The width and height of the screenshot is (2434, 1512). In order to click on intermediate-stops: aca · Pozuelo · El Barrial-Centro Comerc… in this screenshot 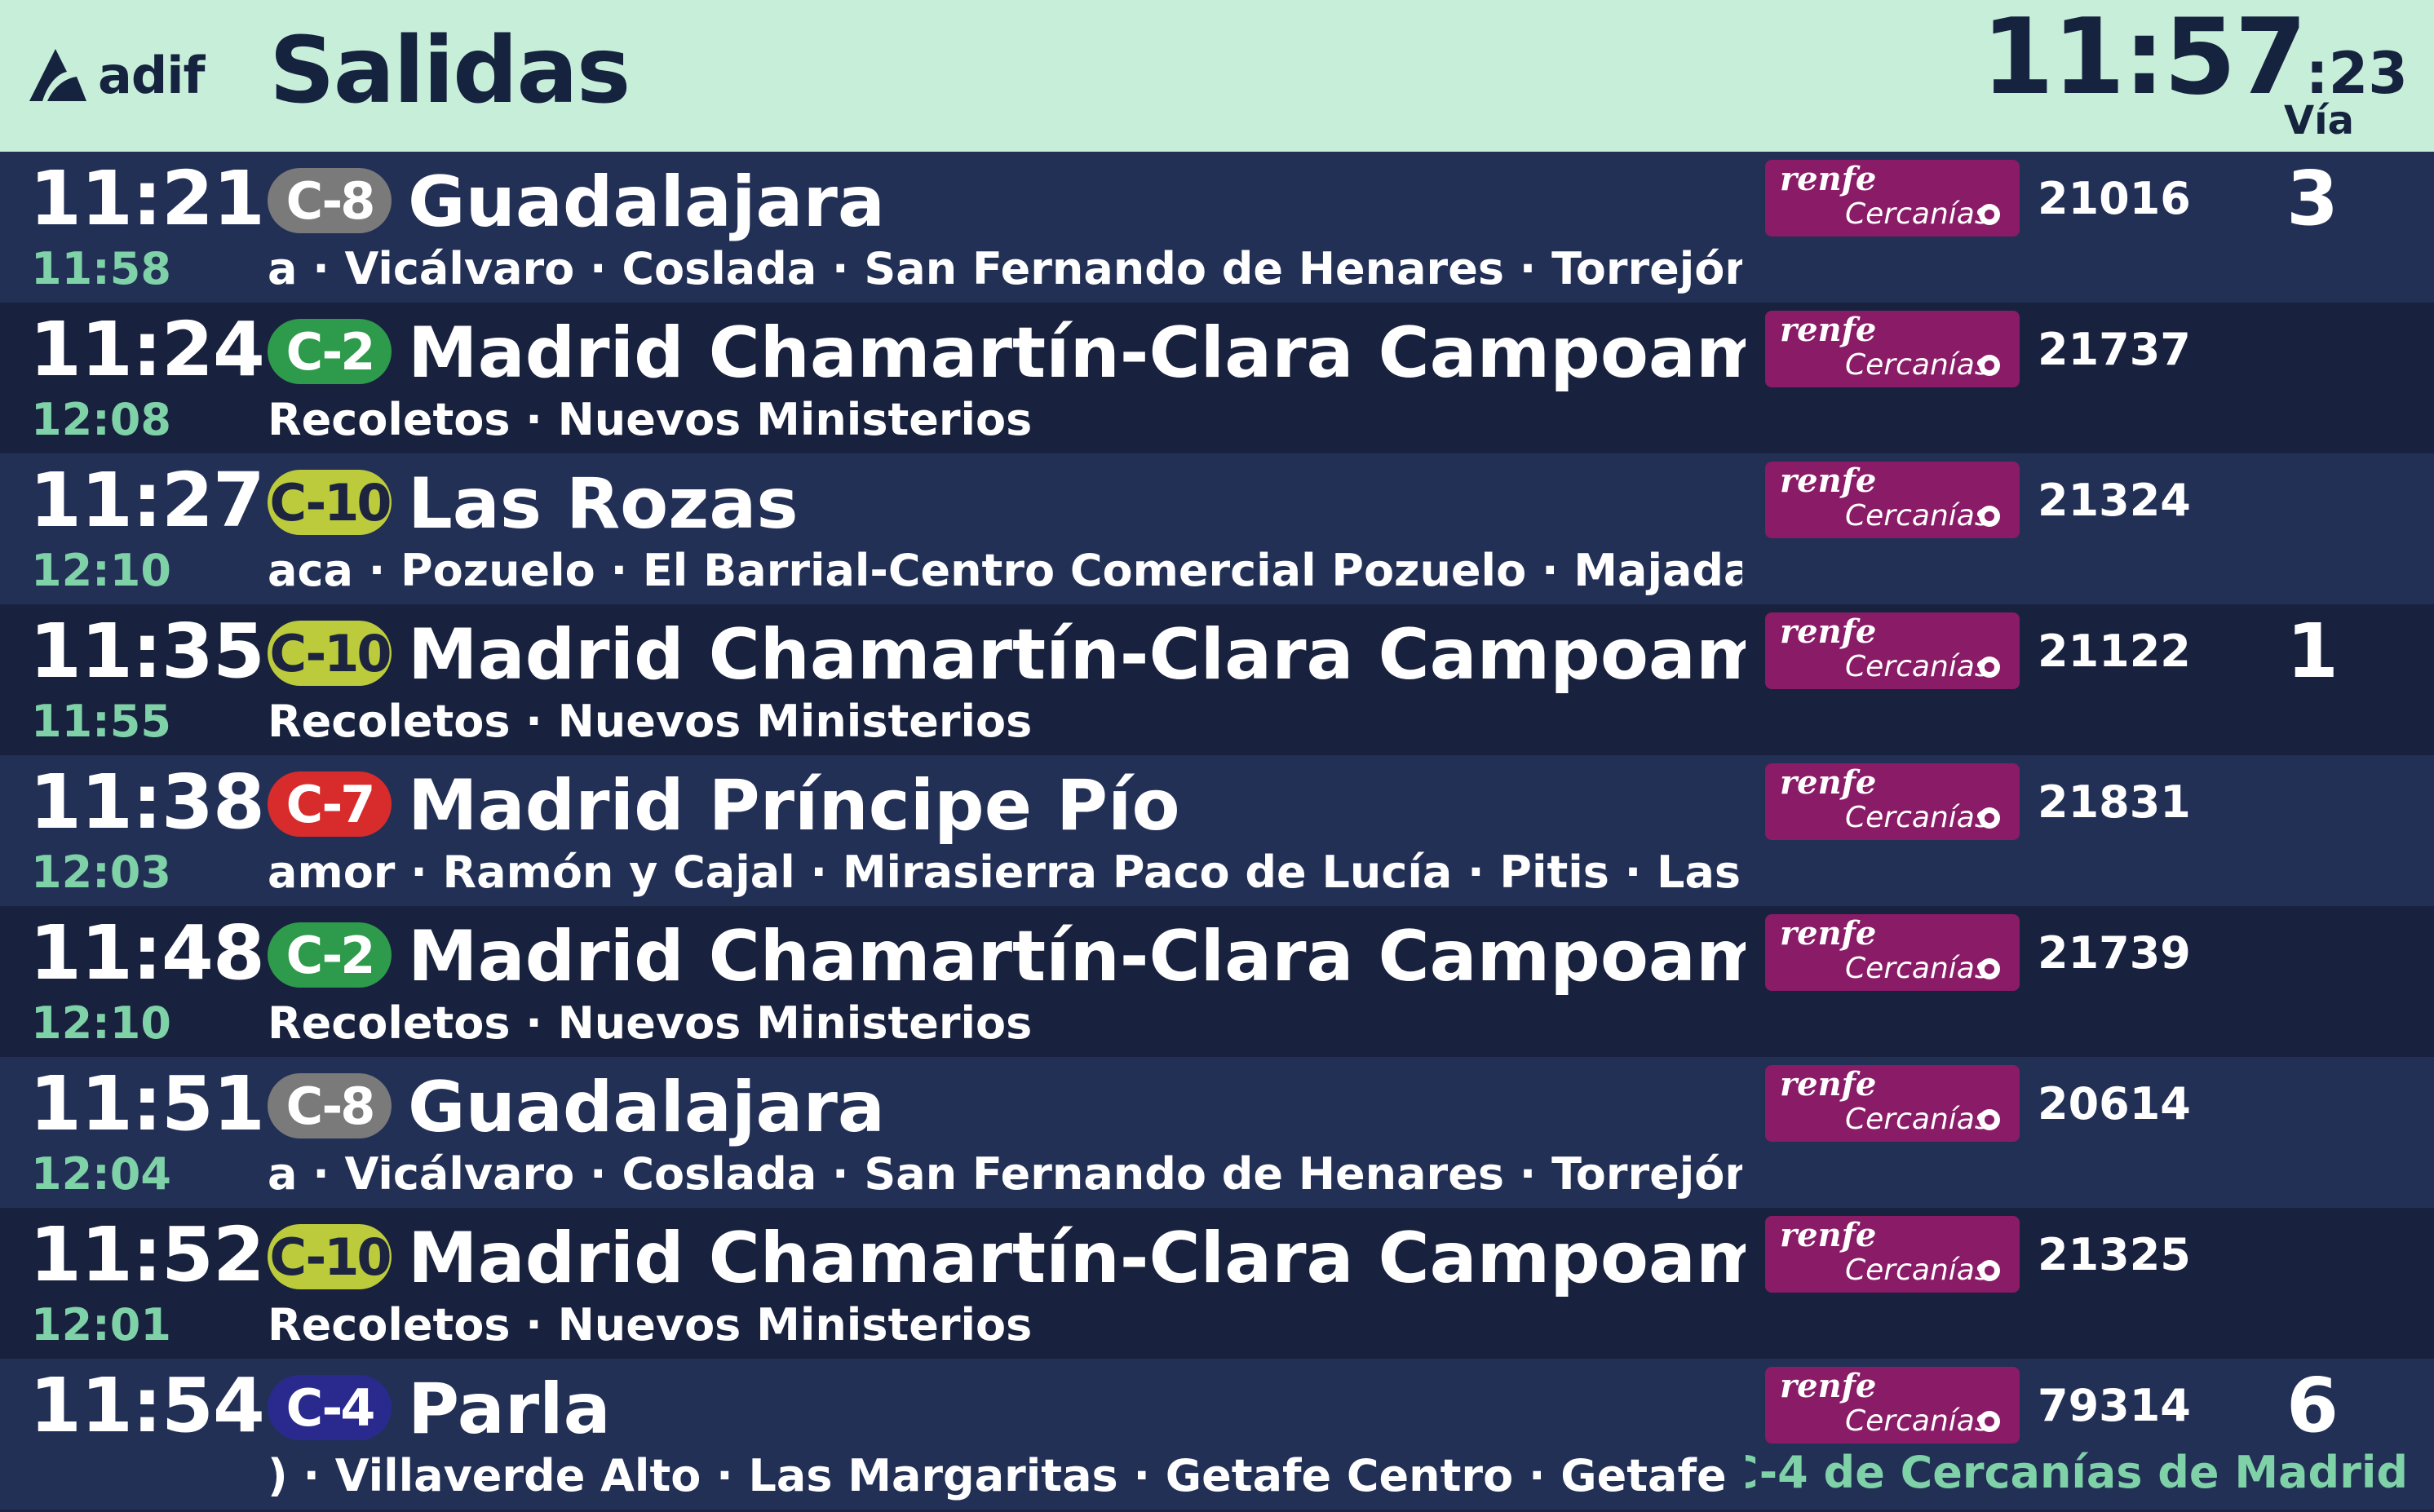, I will do `click(1005, 573)`.